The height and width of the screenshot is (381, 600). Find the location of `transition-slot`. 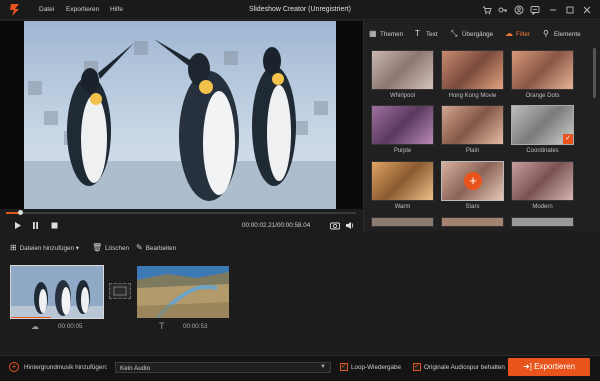

transition-slot is located at coordinates (120, 291).